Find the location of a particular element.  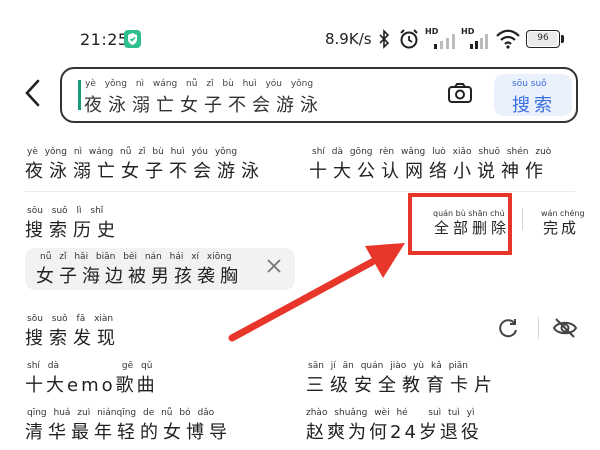

refresh-icon is located at coordinates (508, 328).